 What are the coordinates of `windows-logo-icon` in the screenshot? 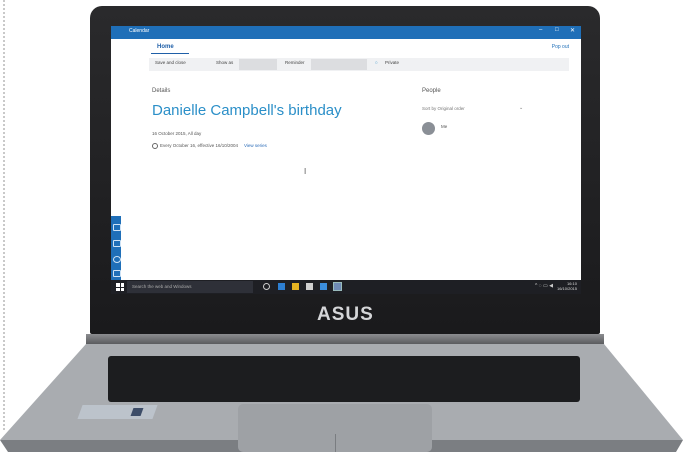 It's located at (137, 412).